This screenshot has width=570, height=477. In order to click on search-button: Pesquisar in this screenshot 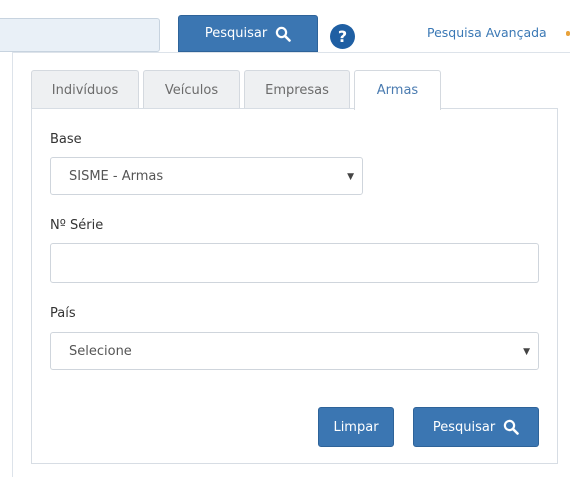, I will do `click(476, 427)`.